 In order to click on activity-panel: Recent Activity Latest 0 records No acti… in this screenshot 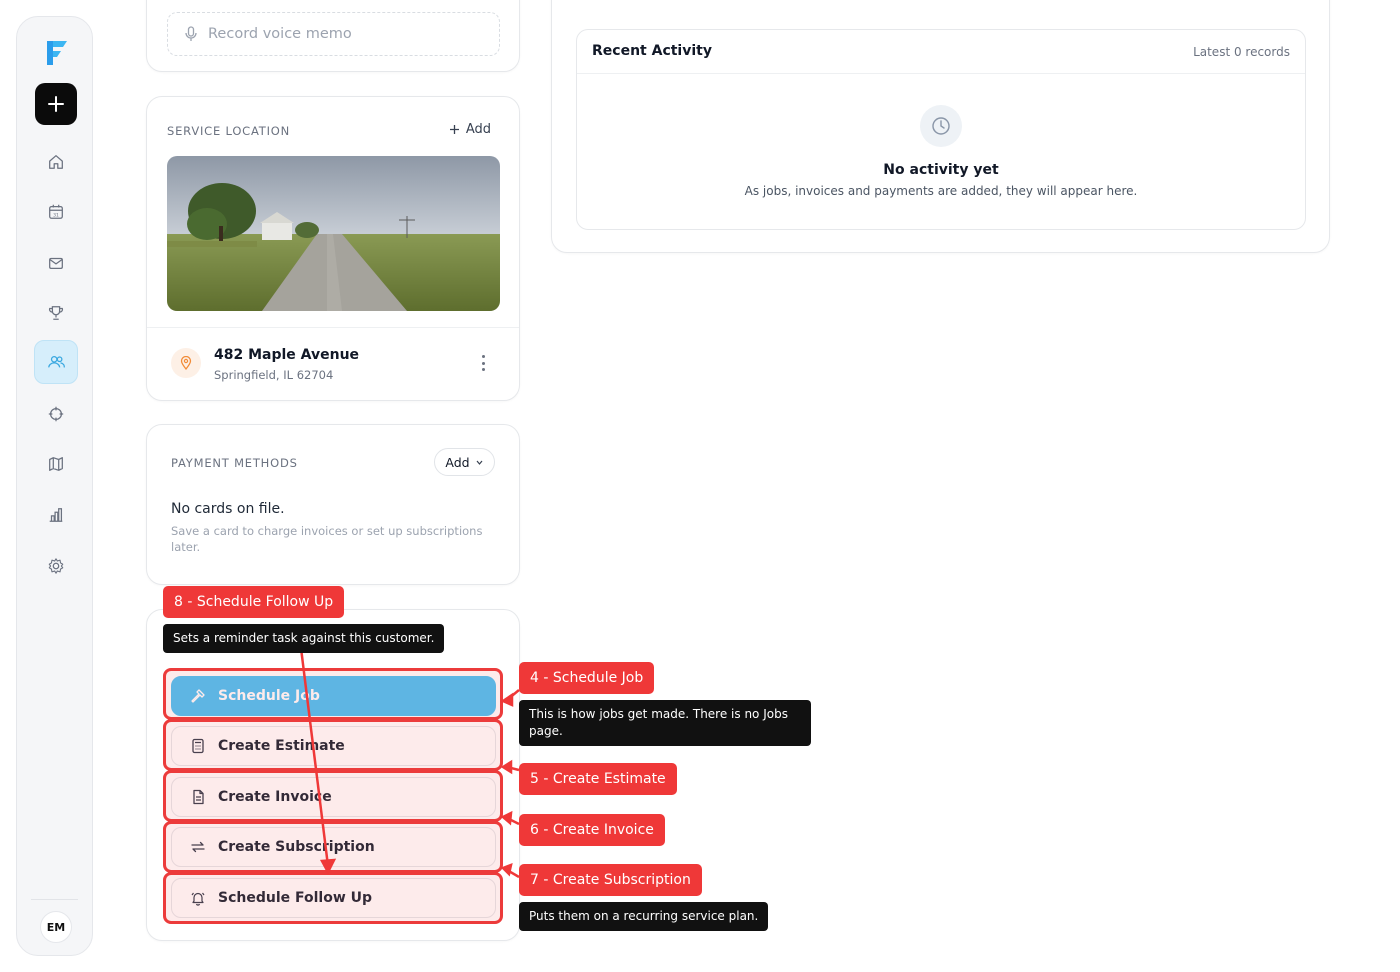, I will do `click(940, 126)`.